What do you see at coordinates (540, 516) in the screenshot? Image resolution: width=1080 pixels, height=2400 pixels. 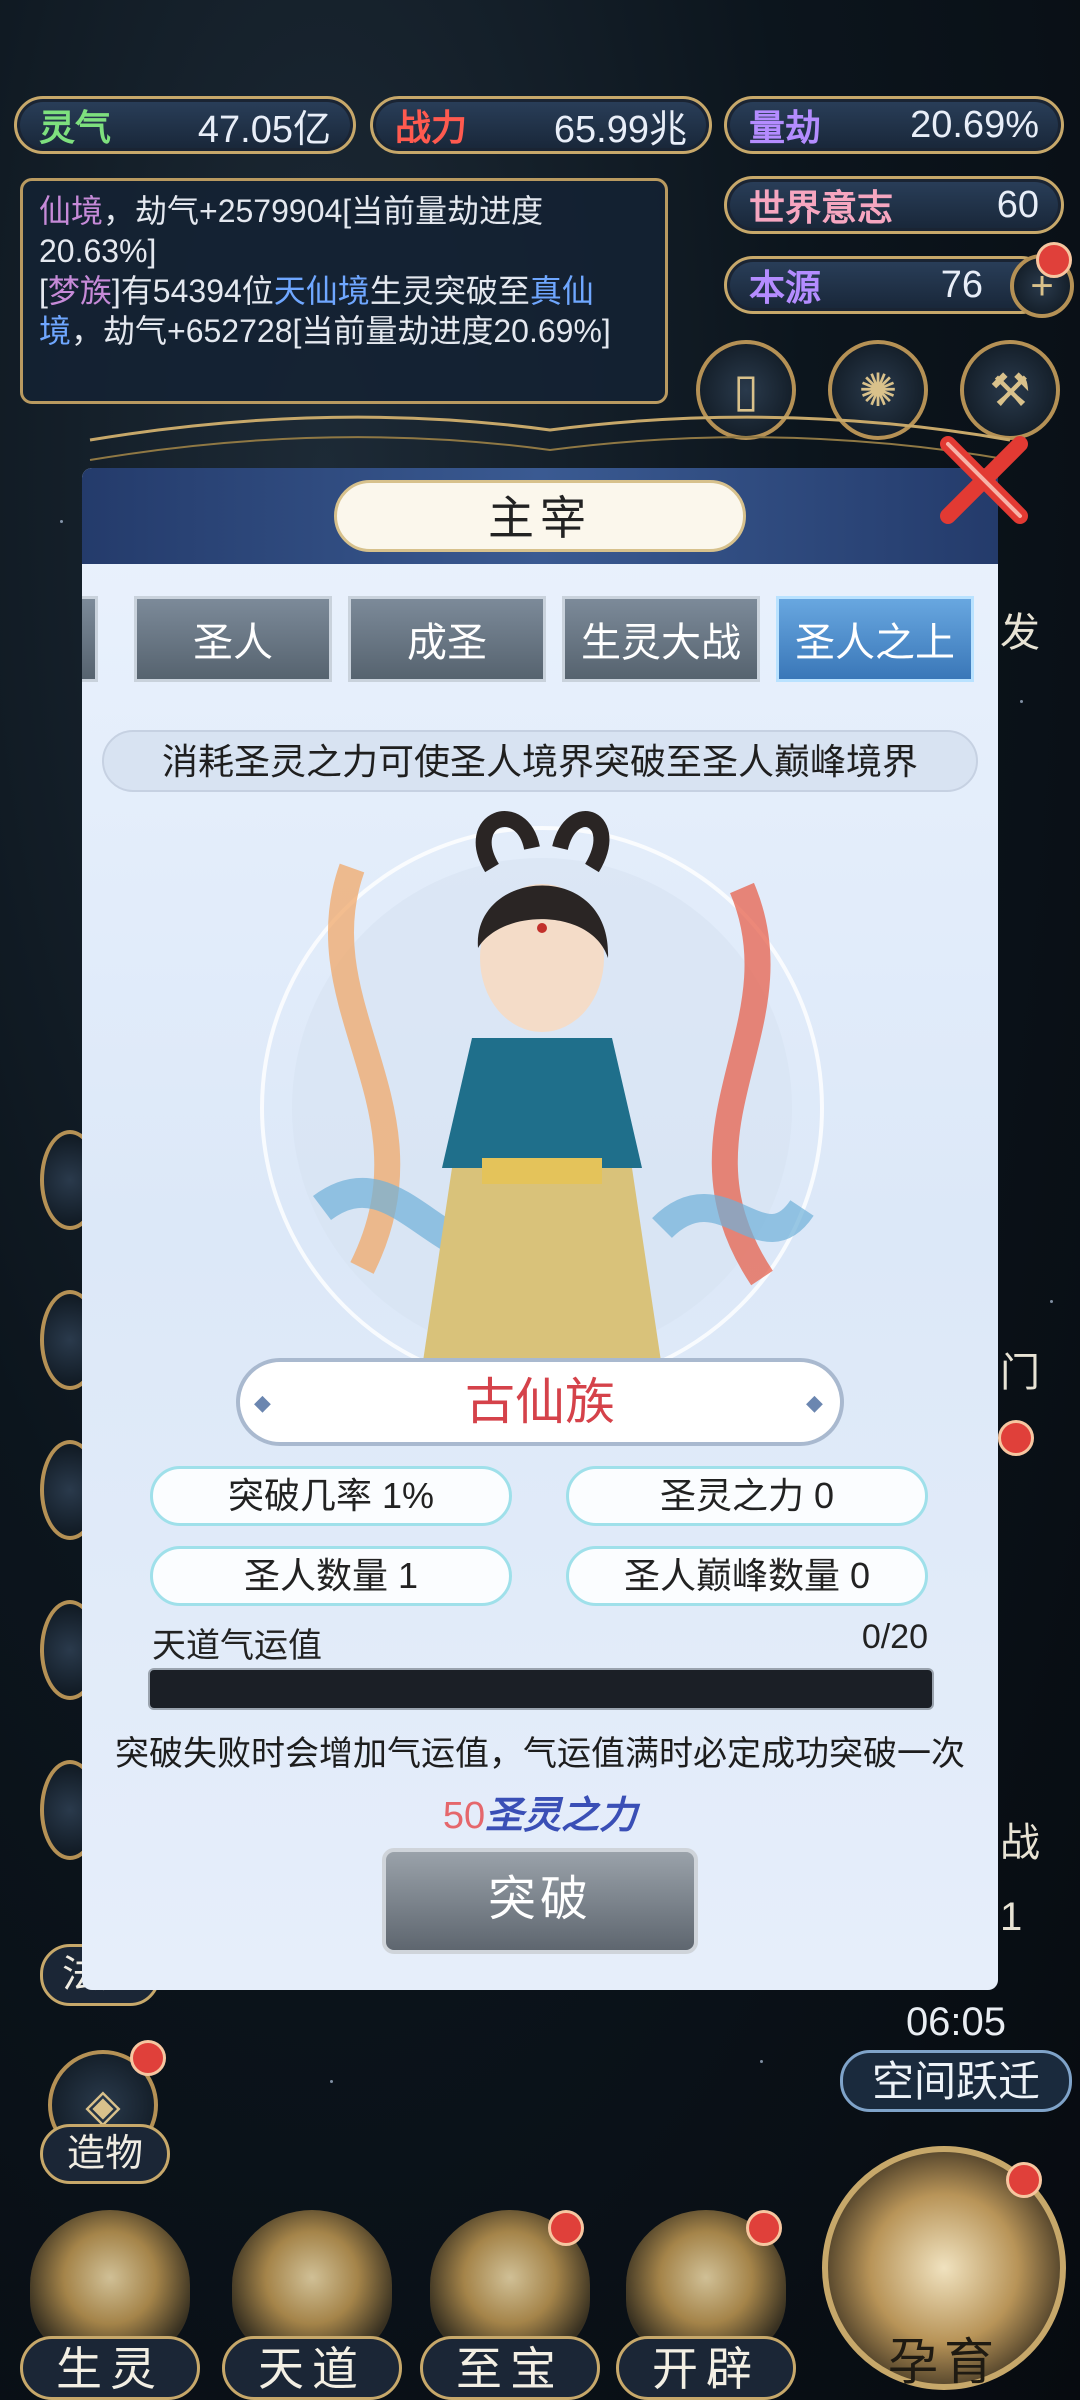 I see `dialog-title: 主宰` at bounding box center [540, 516].